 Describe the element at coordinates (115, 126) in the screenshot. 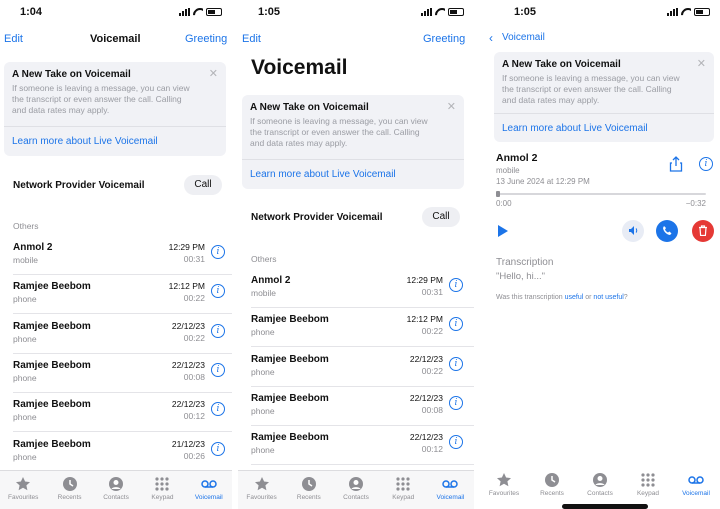

I see `card-divider` at that location.